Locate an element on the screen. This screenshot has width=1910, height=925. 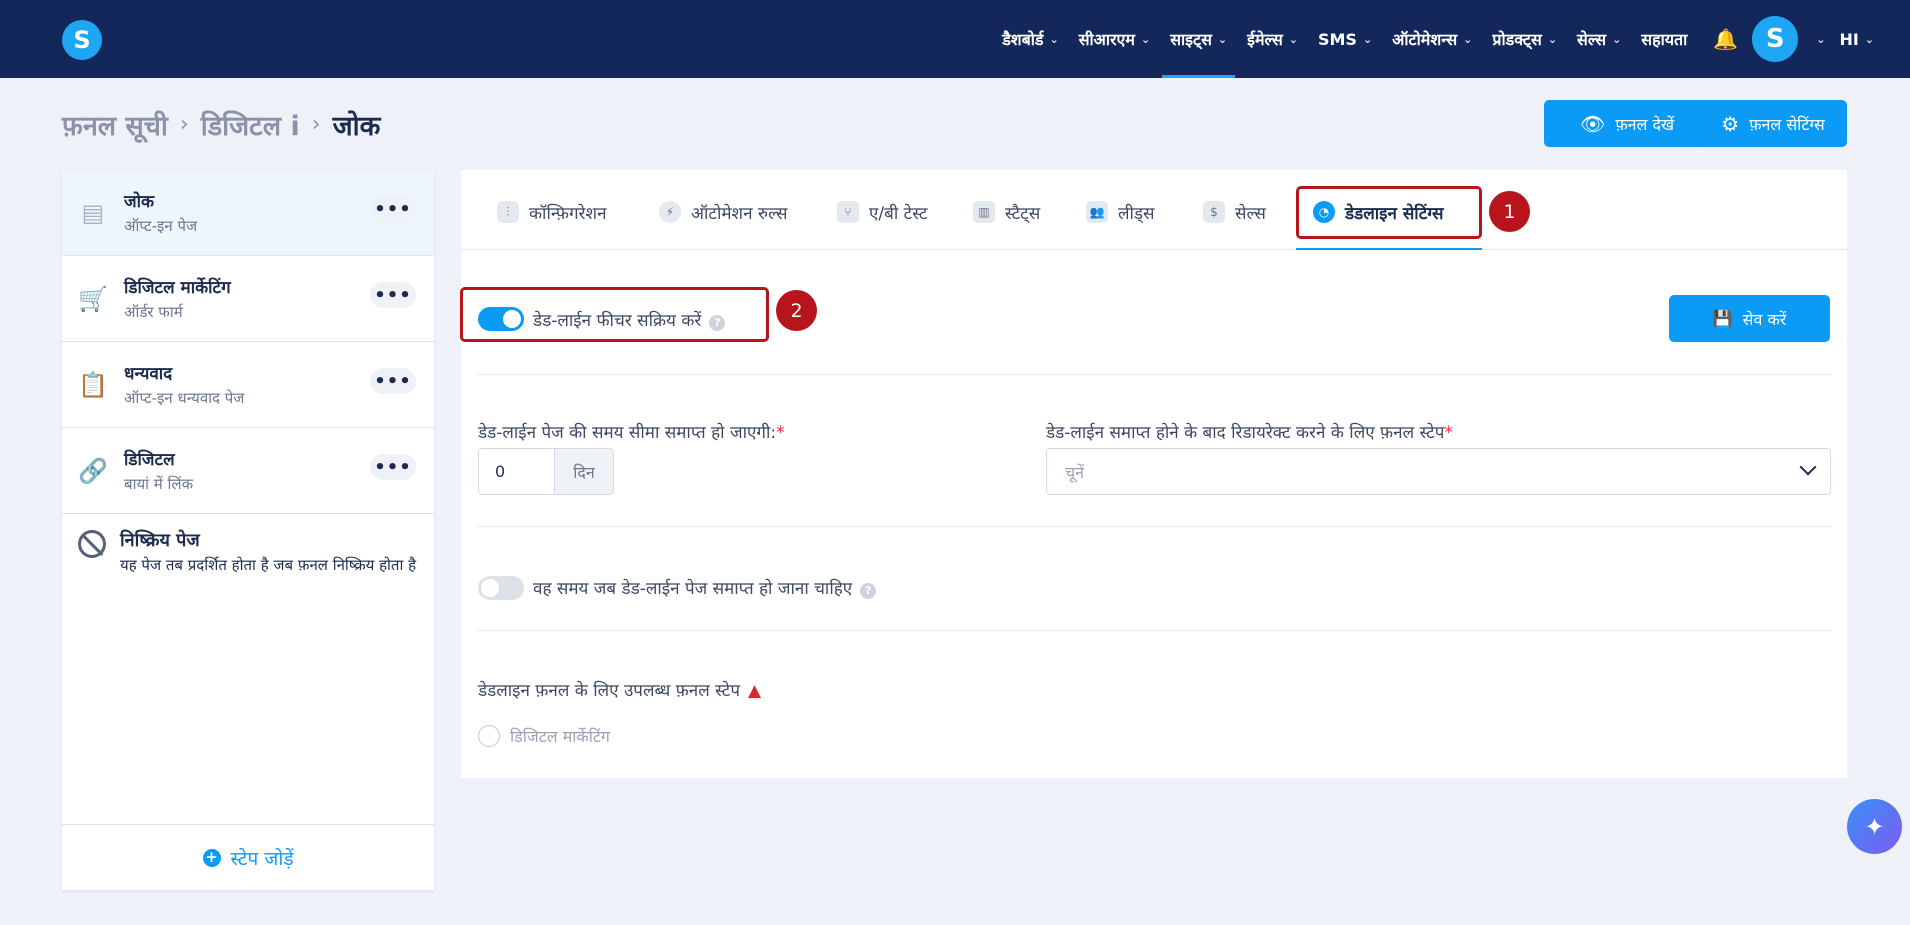
nav-item-sites: साइट्स ⌄ is located at coordinates (1198, 39).